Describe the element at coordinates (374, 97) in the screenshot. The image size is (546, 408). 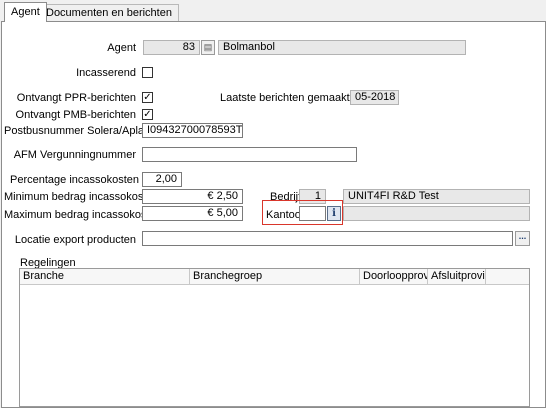
I see `laatste-berichten-field: 05-2018` at that location.